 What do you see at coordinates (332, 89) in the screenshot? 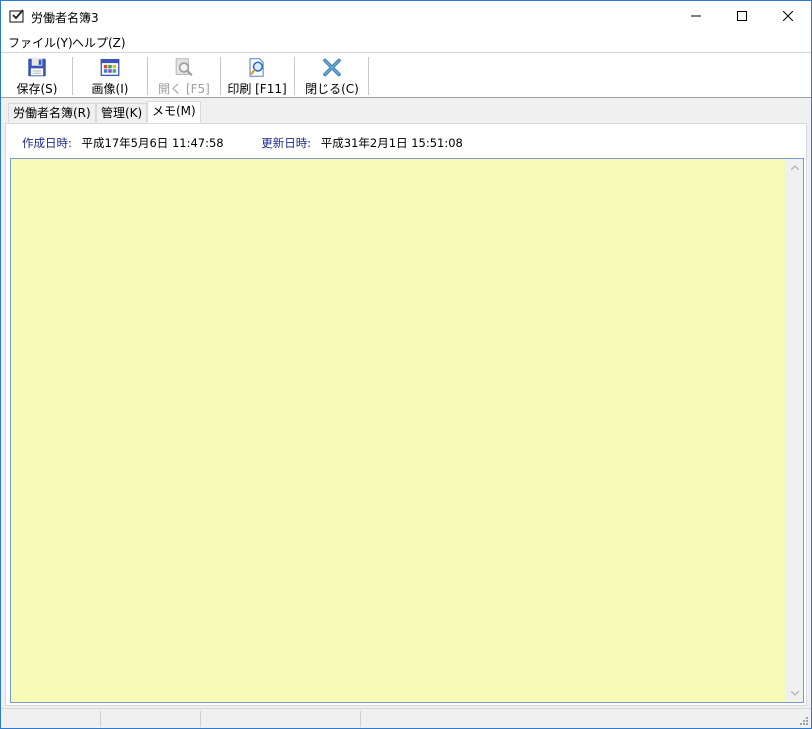
I see `close-label: 閉じる(C)` at bounding box center [332, 89].